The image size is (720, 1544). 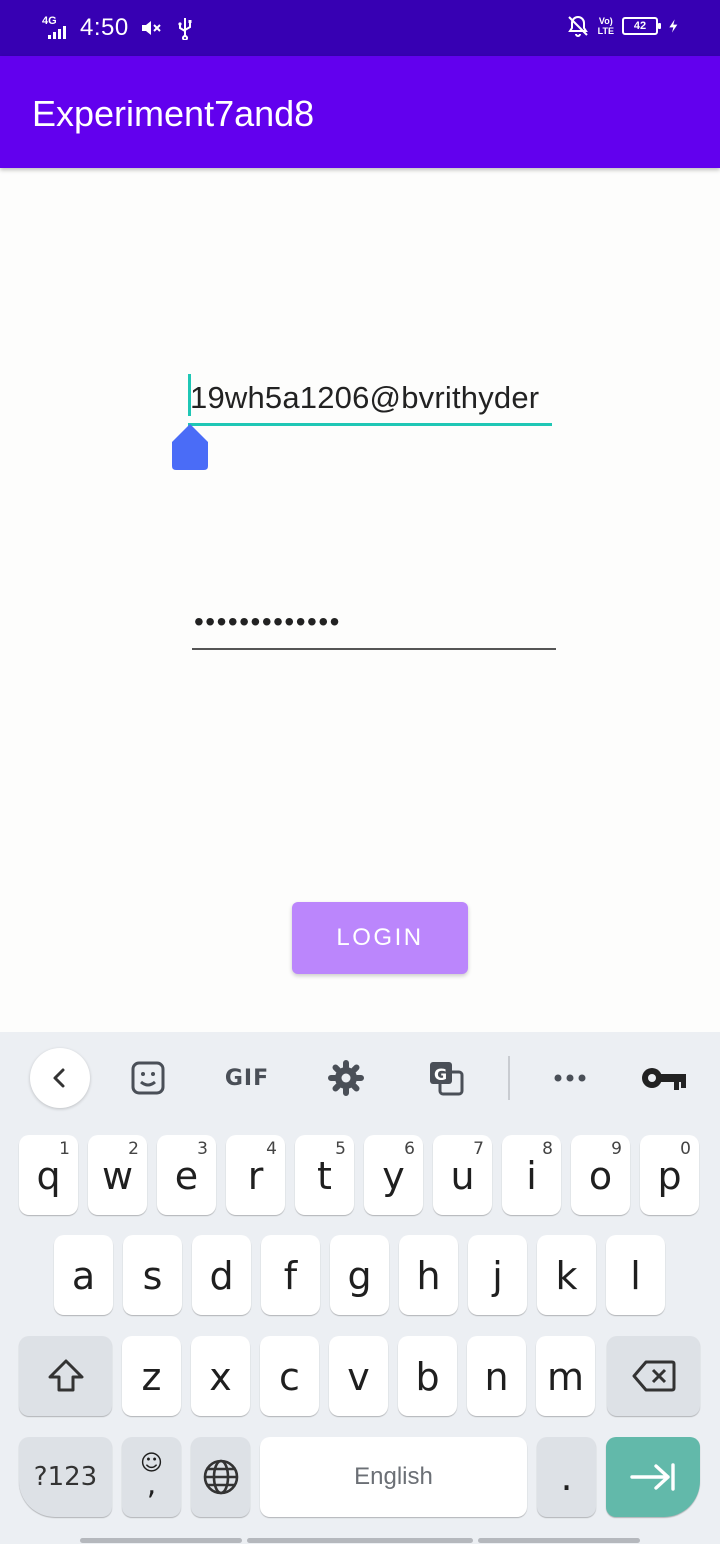 I want to click on key-hint: 8, so click(x=547, y=1149).